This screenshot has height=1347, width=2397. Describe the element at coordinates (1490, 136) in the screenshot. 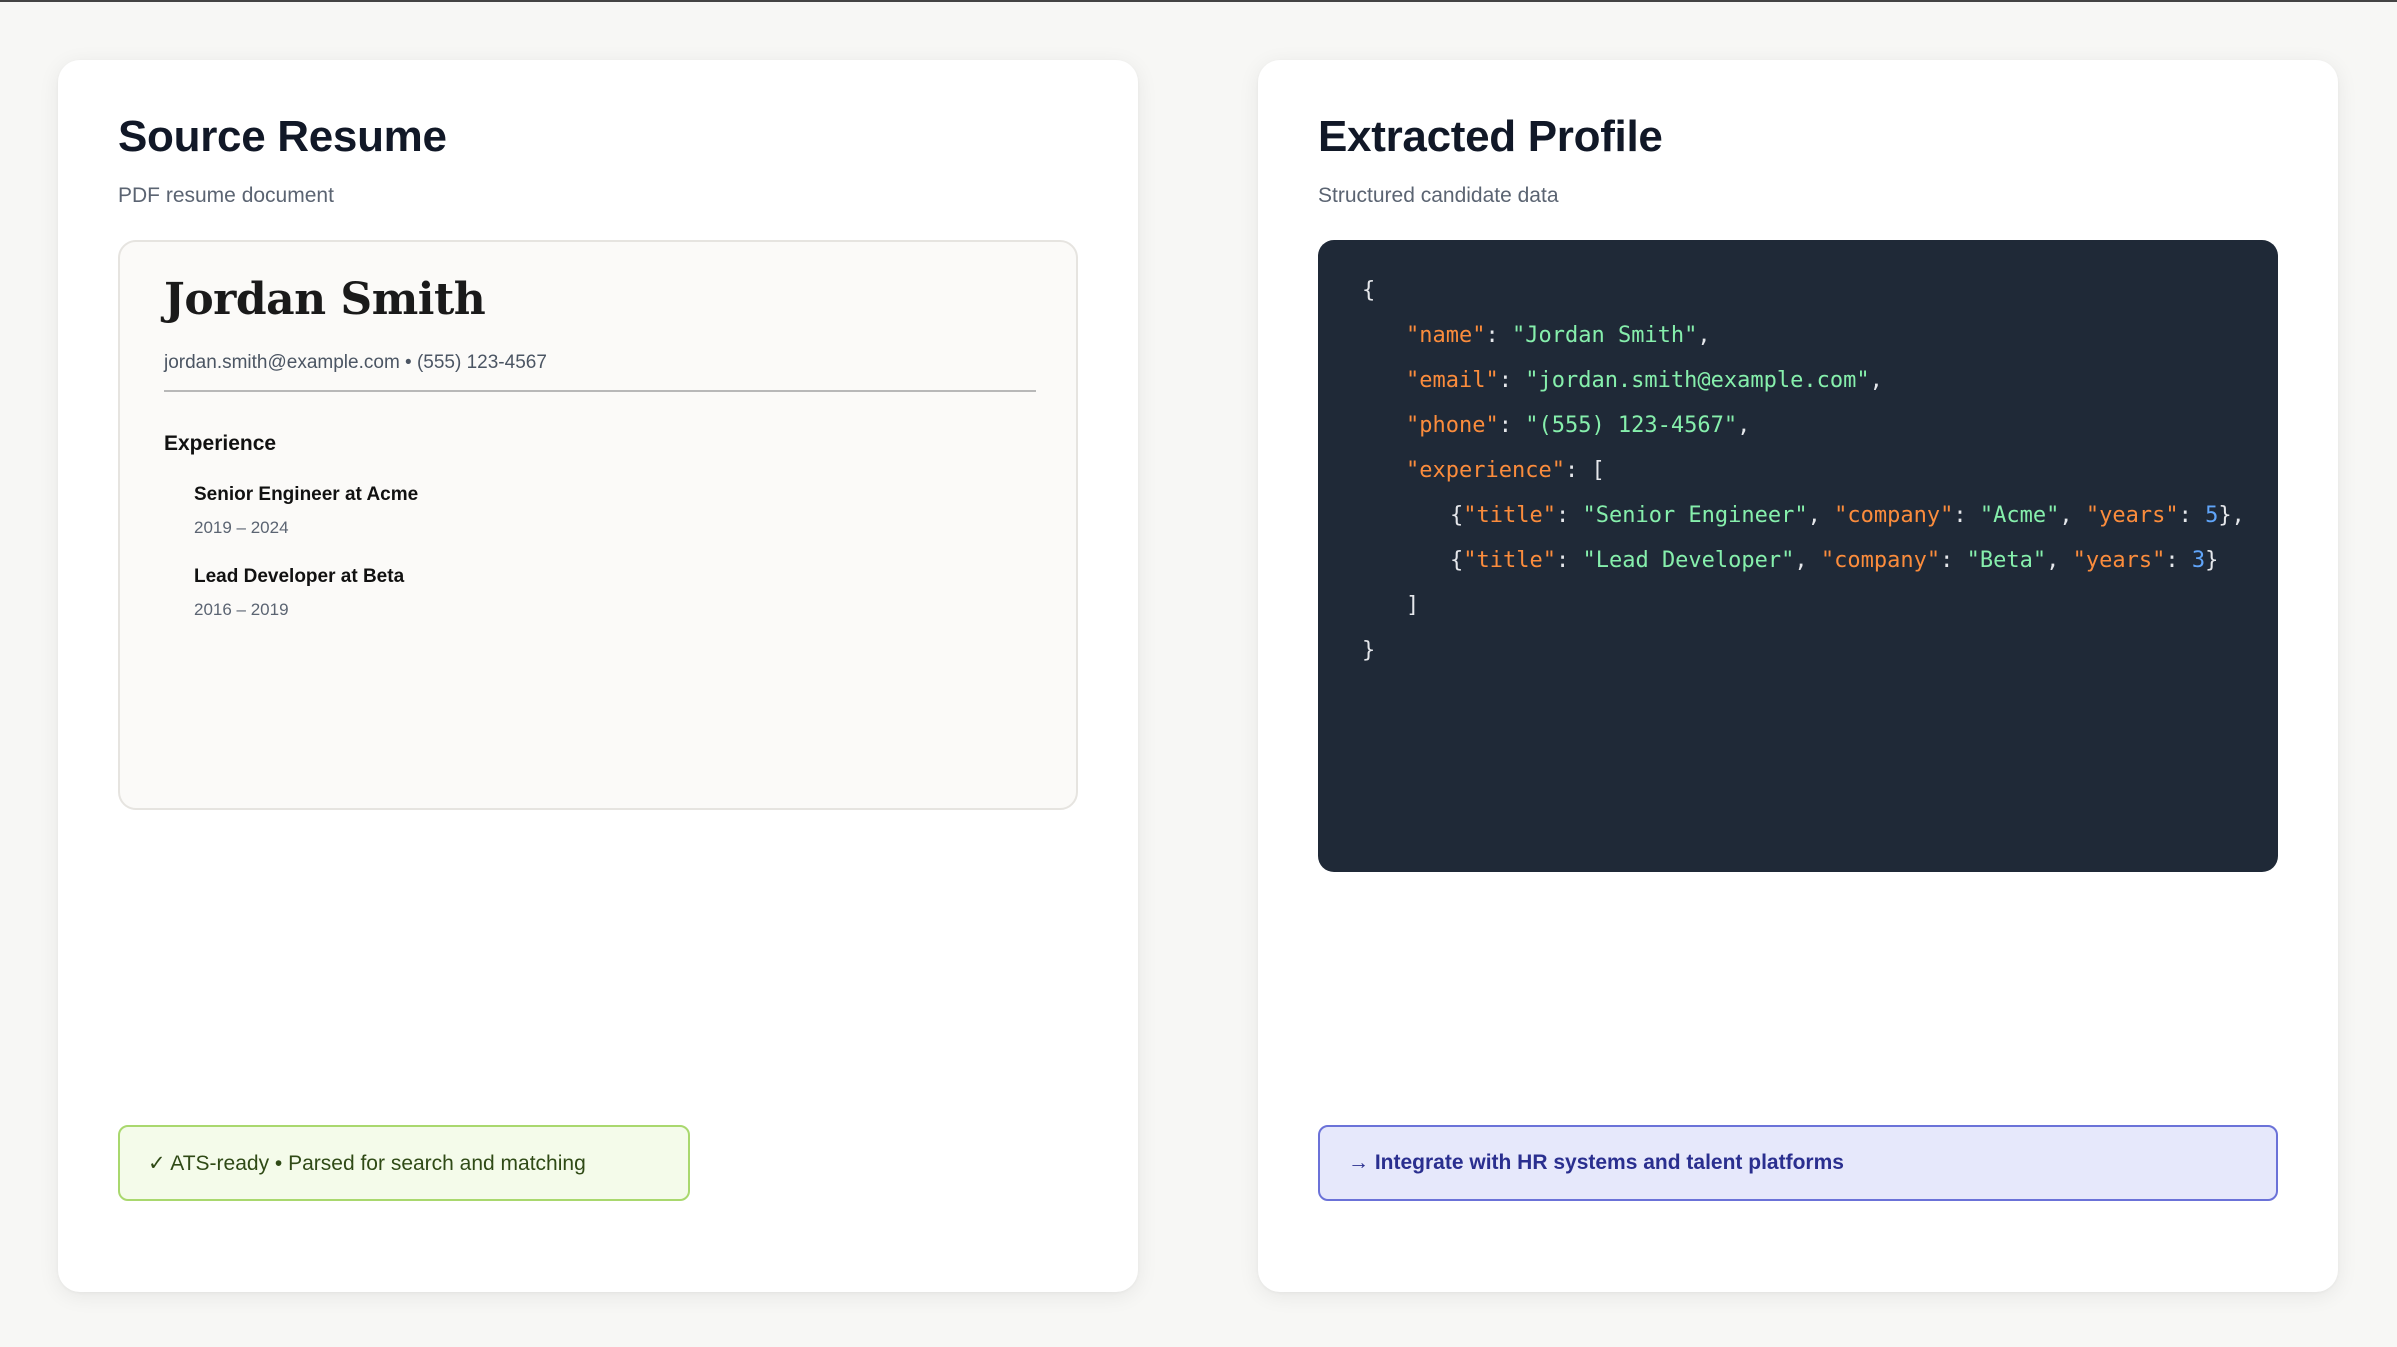

I see `panel-title: Extracted Profile` at that location.